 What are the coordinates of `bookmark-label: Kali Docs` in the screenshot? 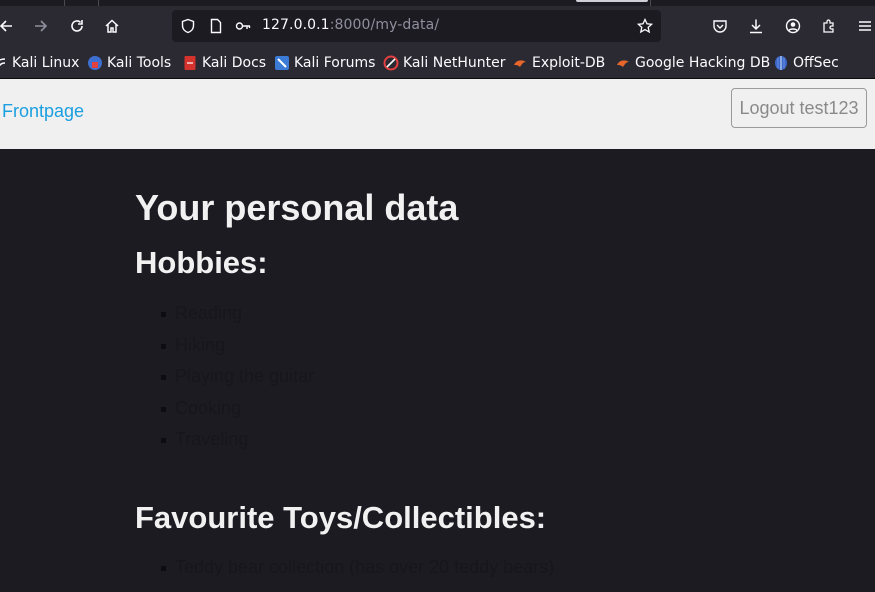 It's located at (234, 63).